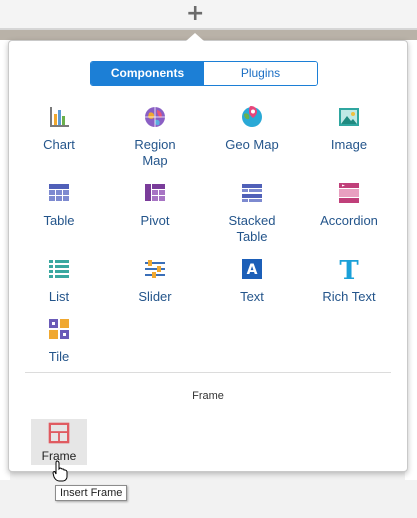 Image resolution: width=417 pixels, height=518 pixels. What do you see at coordinates (59, 269) in the screenshot?
I see `list-icon` at bounding box center [59, 269].